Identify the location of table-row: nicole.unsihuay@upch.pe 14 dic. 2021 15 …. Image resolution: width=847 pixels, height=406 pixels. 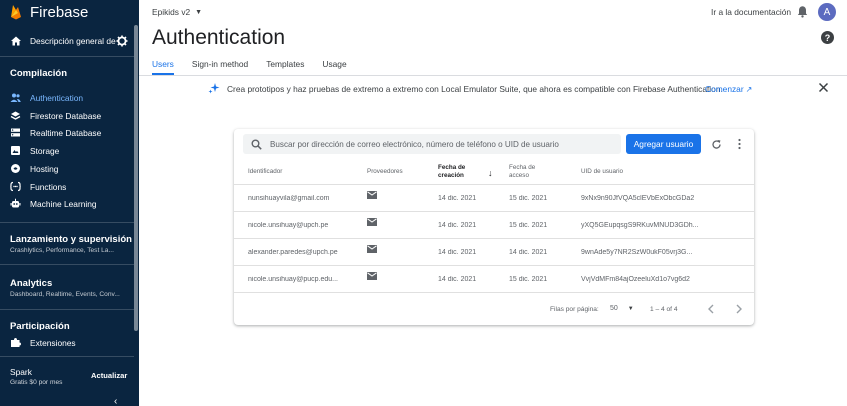
(494, 225).